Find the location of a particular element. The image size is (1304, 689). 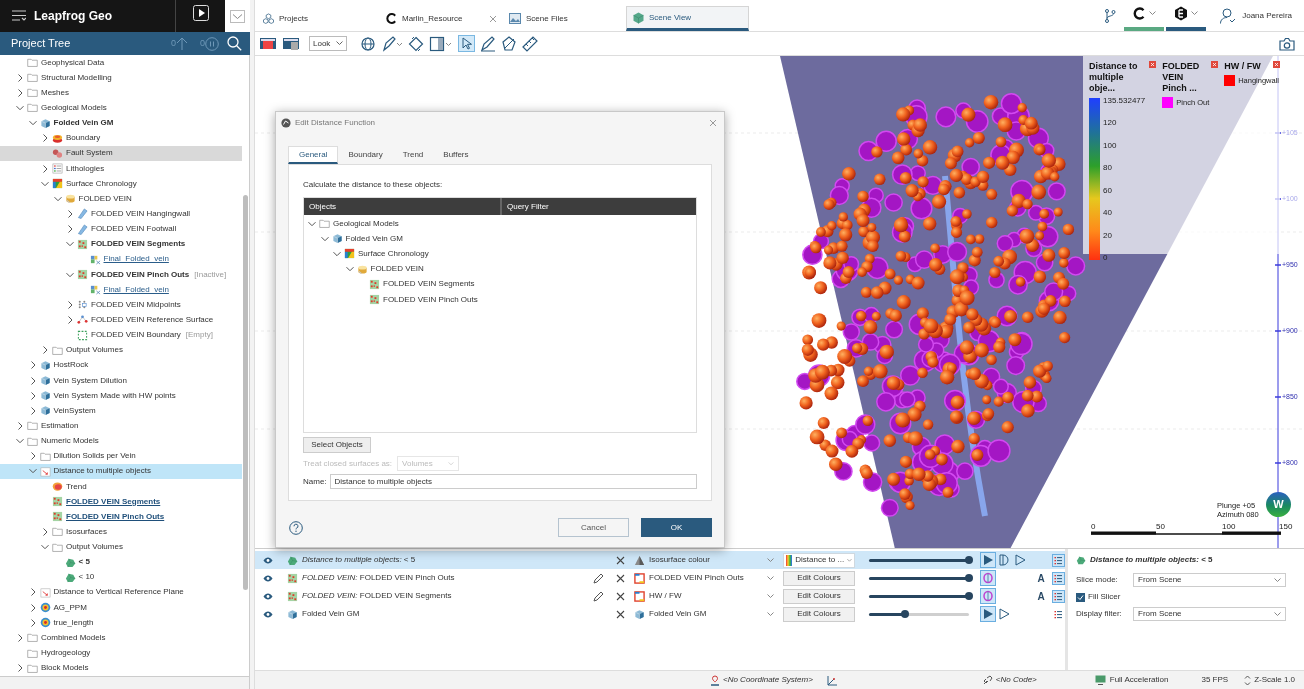

tree-item: FOLDED VEIN Footwall is located at coordinates (121, 229).